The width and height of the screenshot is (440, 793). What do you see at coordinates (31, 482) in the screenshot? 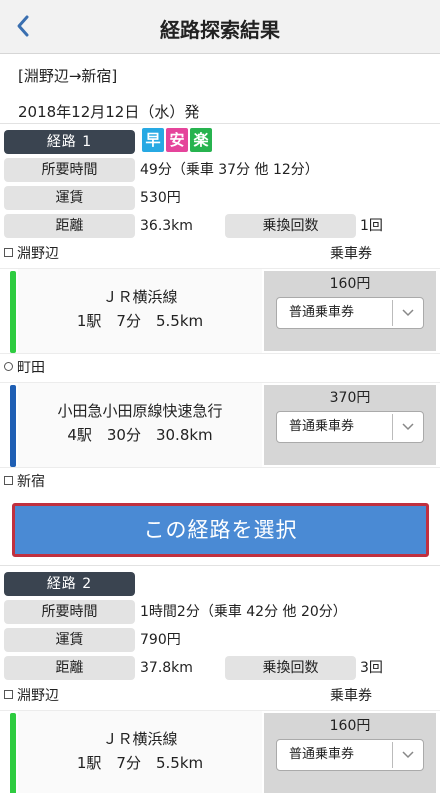
I see `station-name: 新宿` at bounding box center [31, 482].